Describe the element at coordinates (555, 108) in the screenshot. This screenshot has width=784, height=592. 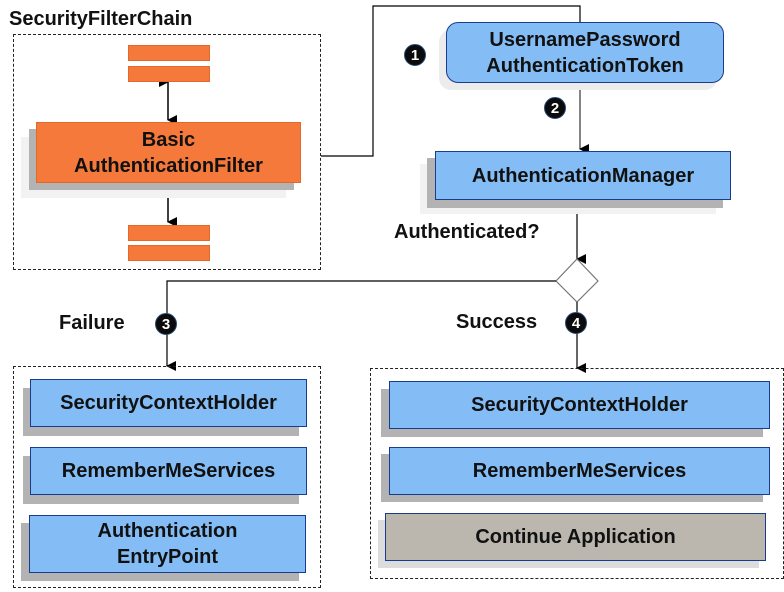
I see `step-2-badge: 2` at that location.